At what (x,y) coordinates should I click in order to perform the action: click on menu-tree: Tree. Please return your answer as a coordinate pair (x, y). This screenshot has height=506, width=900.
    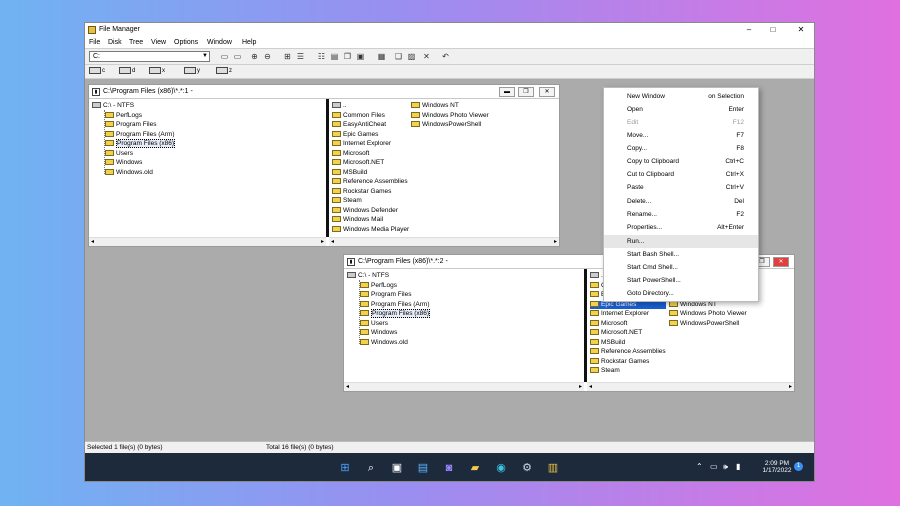
    Looking at the image, I should click on (136, 42).